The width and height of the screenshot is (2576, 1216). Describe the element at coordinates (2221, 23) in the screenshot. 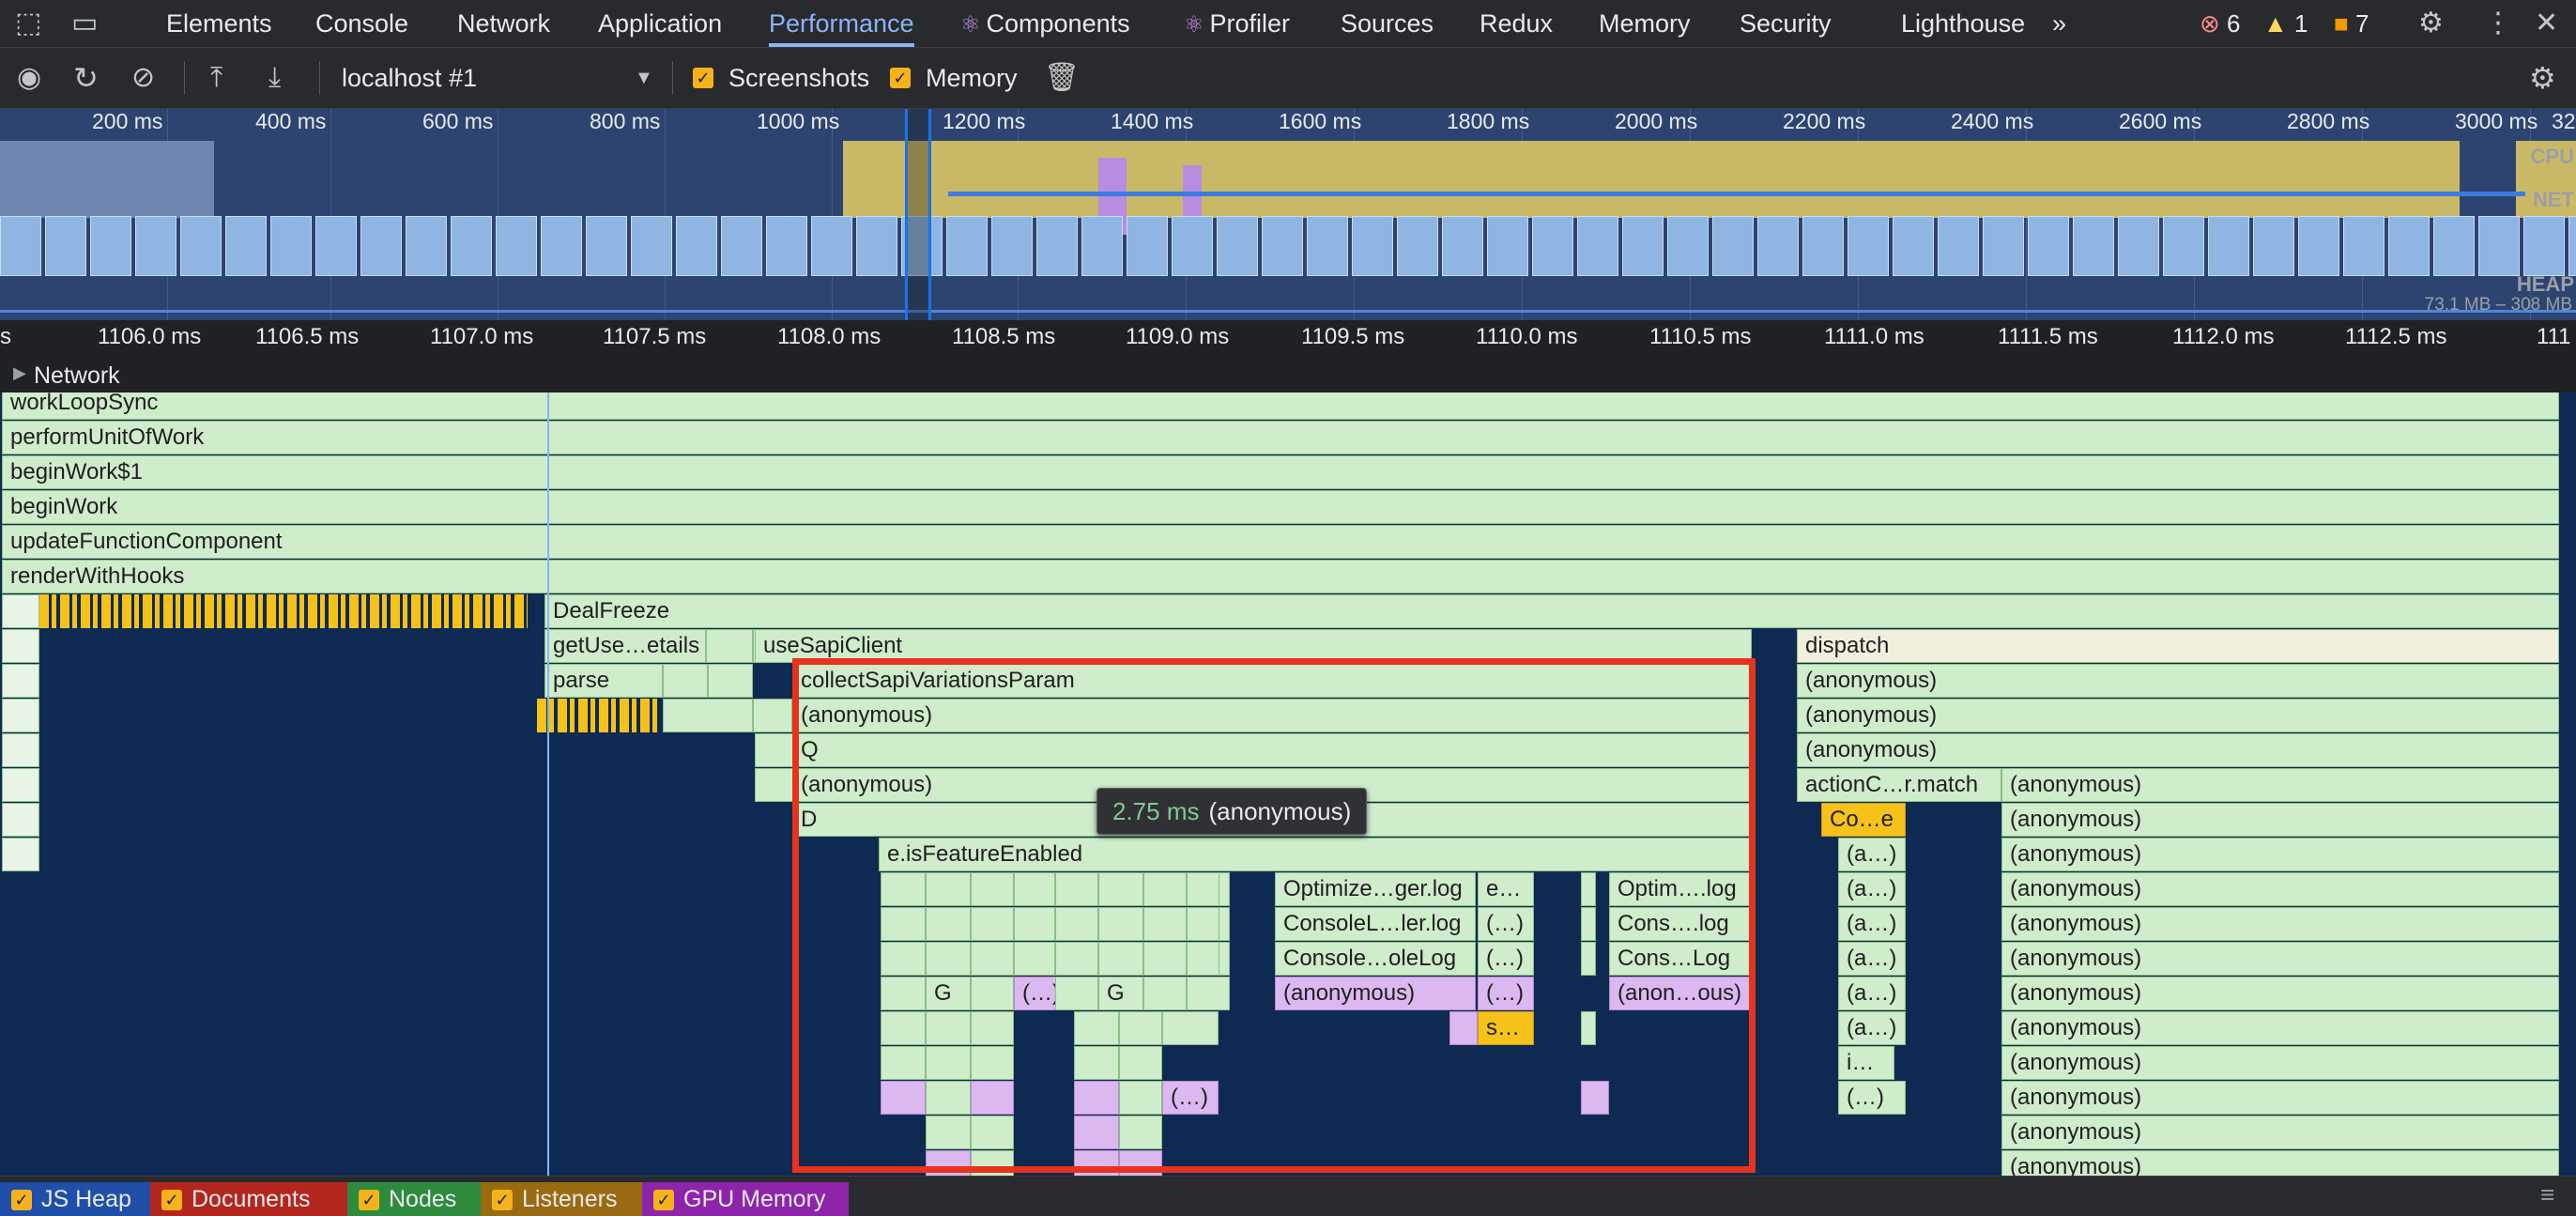

I see `error-count-badge: ⊗ 6` at that location.